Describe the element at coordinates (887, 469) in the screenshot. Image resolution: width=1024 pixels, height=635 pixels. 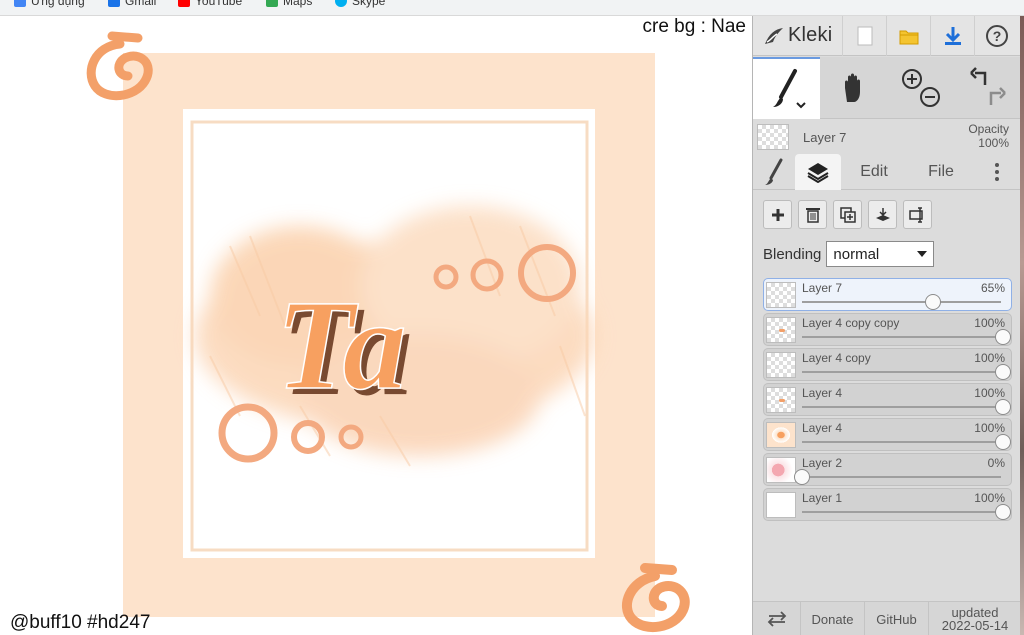
I see `layer-row: Layer 2 0%` at that location.